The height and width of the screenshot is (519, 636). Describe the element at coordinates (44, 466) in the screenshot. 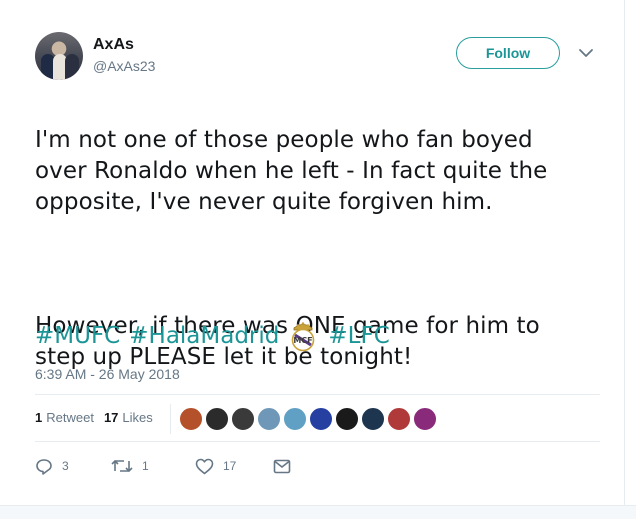

I see `reply-icon` at that location.